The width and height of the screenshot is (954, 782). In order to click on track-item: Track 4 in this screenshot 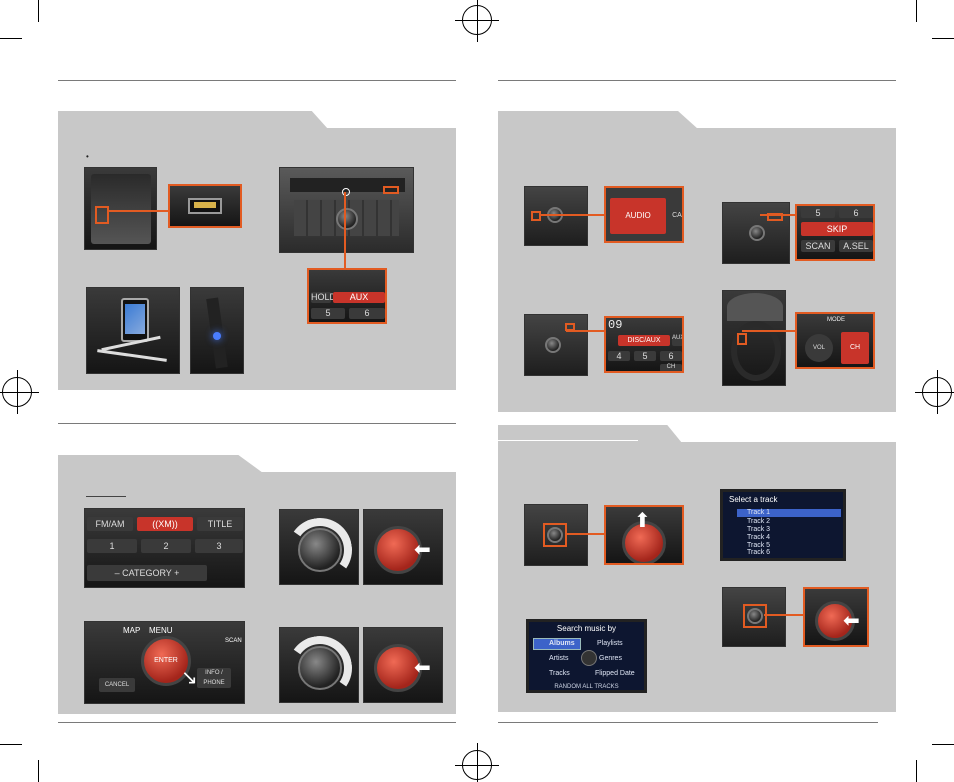, I will do `click(758, 537)`.